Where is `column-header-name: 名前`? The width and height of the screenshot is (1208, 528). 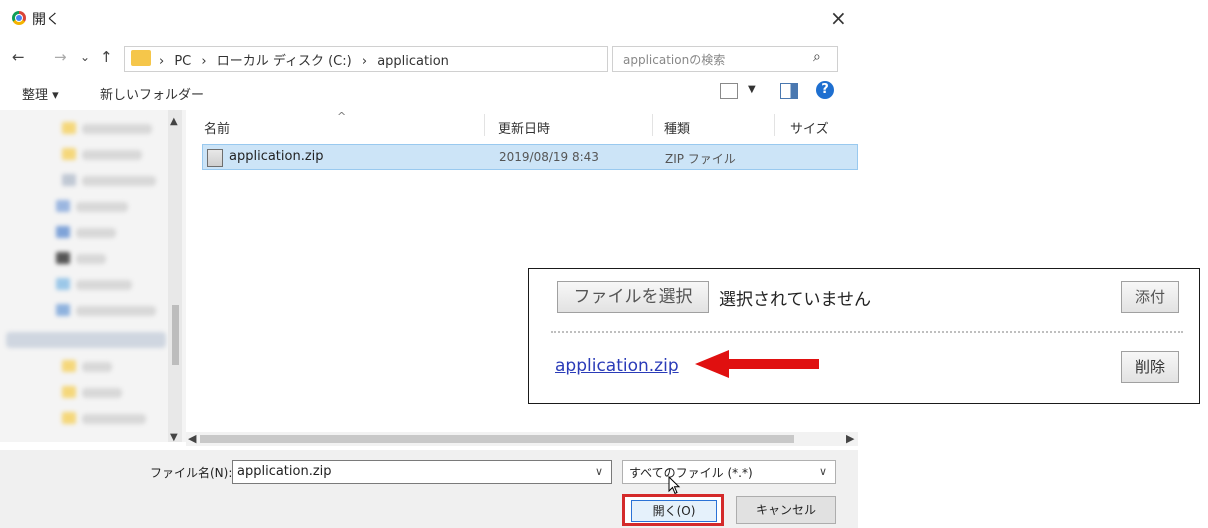 column-header-name: 名前 is located at coordinates (217, 127).